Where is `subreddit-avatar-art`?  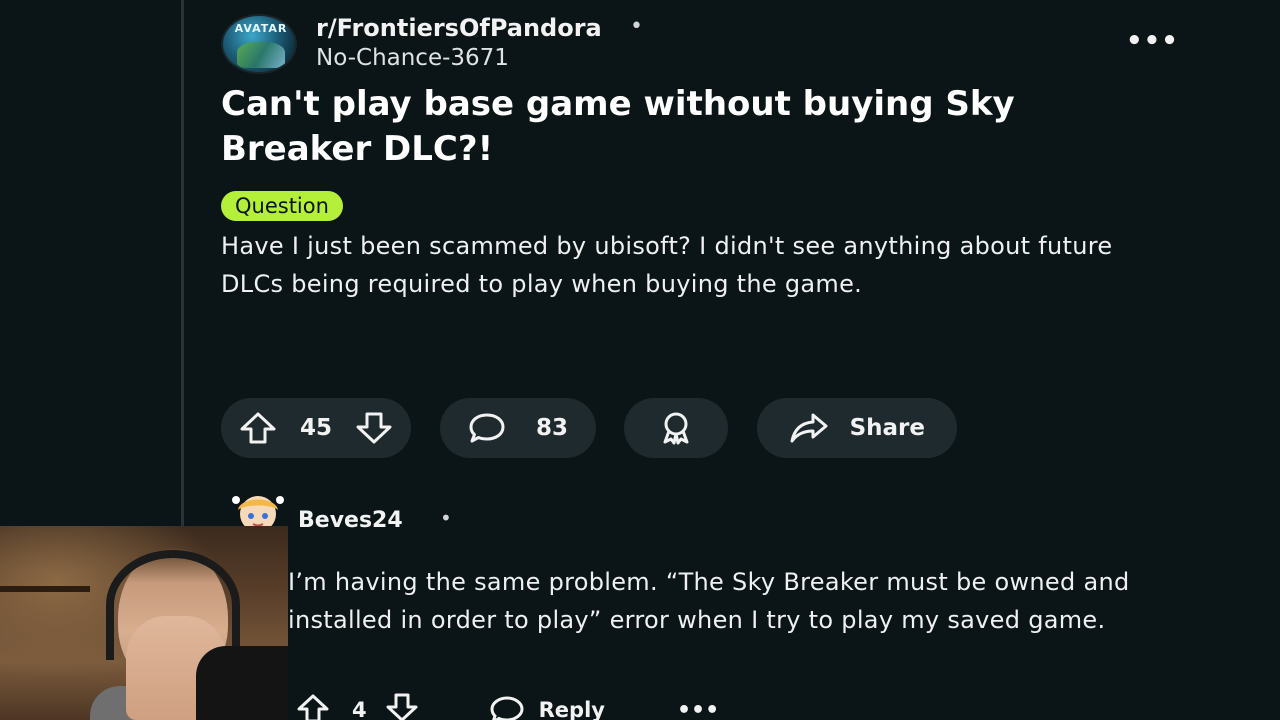
subreddit-avatar-art is located at coordinates (261, 55).